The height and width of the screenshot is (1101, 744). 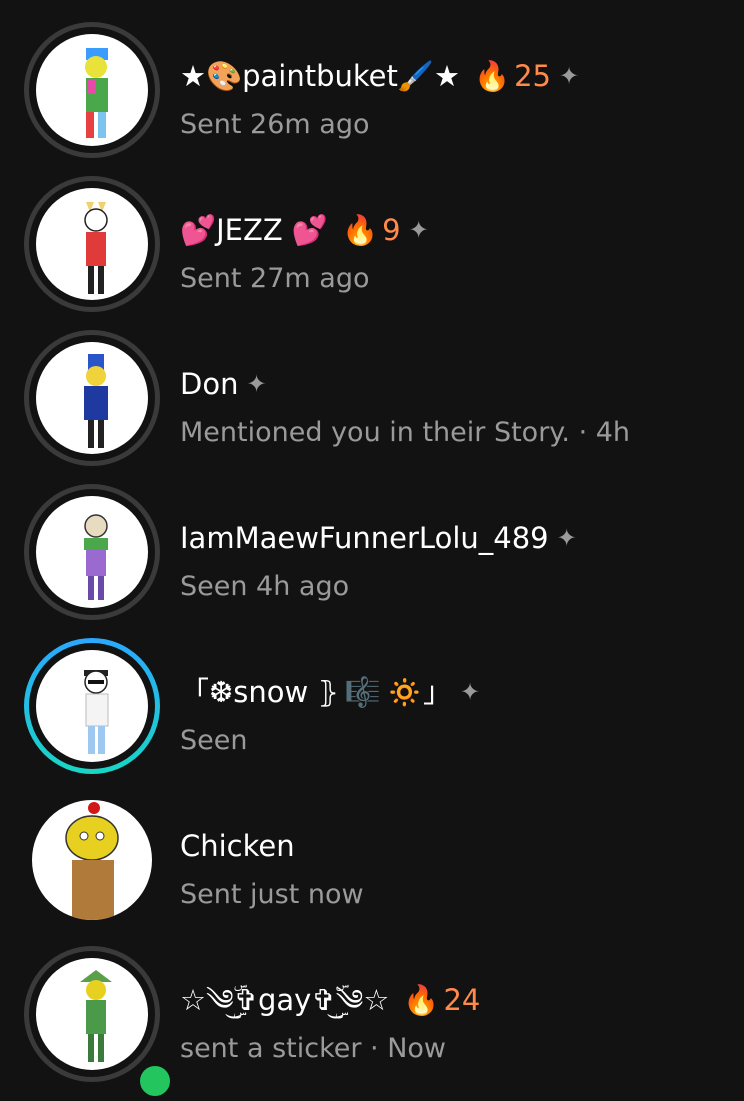 What do you see at coordinates (275, 124) in the screenshot?
I see `chat-status: Sent 26m ago` at bounding box center [275, 124].